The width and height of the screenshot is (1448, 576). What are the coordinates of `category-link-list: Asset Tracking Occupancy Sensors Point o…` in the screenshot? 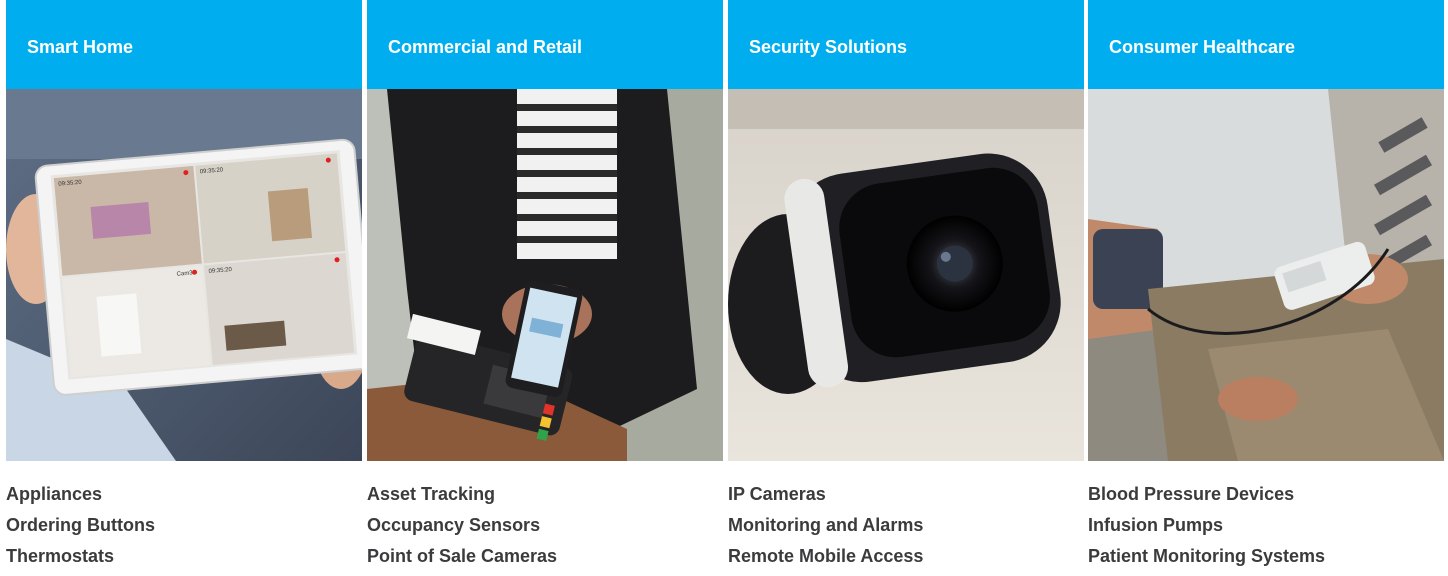 It's located at (545, 528).